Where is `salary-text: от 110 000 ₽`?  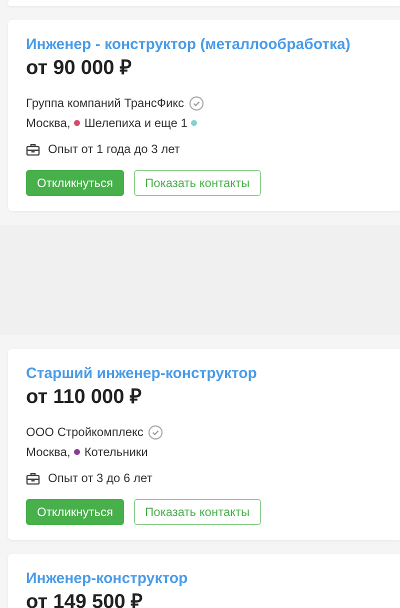
salary-text: от 110 000 ₽ is located at coordinates (84, 397).